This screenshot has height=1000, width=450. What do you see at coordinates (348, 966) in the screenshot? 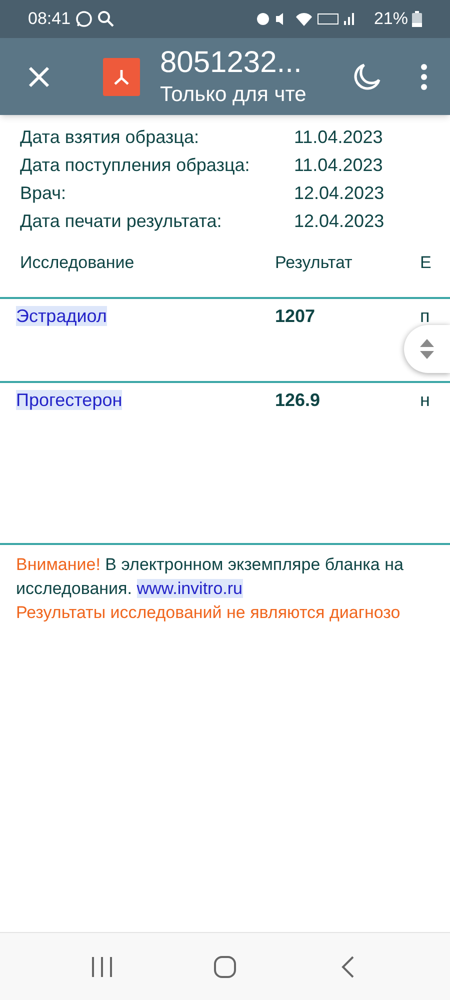
I see `back-icon` at bounding box center [348, 966].